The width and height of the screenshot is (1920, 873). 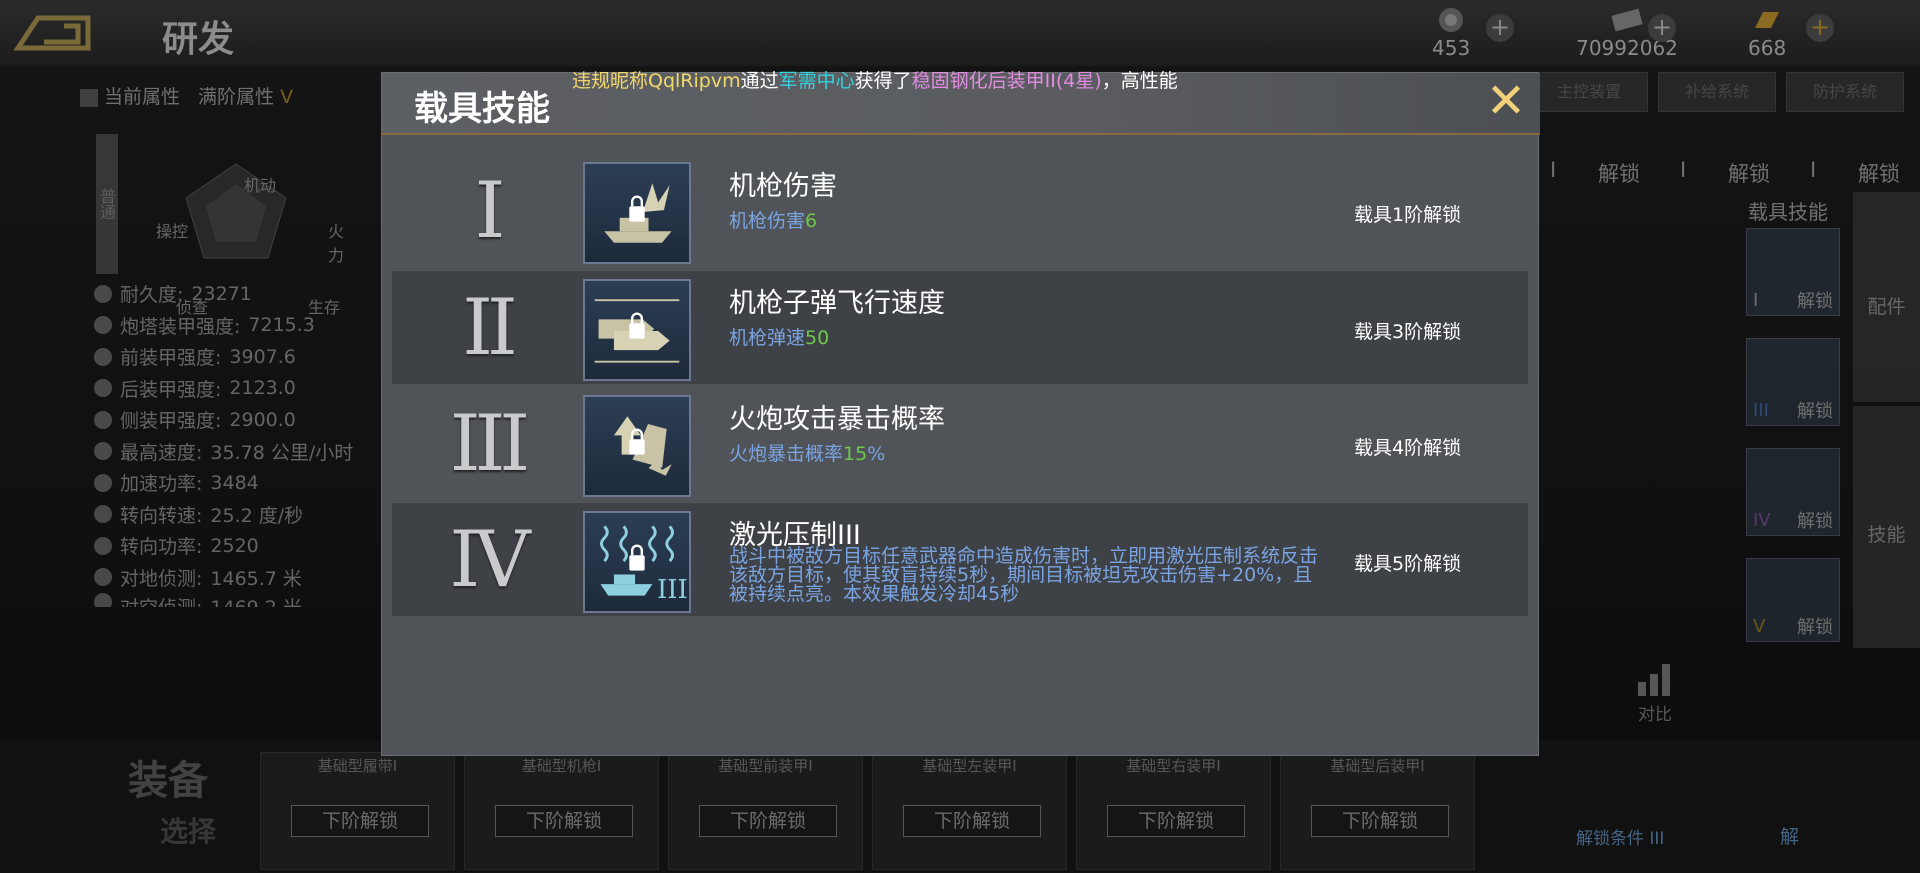 What do you see at coordinates (172, 231) in the screenshot?
I see `radar-label-control: 操控` at bounding box center [172, 231].